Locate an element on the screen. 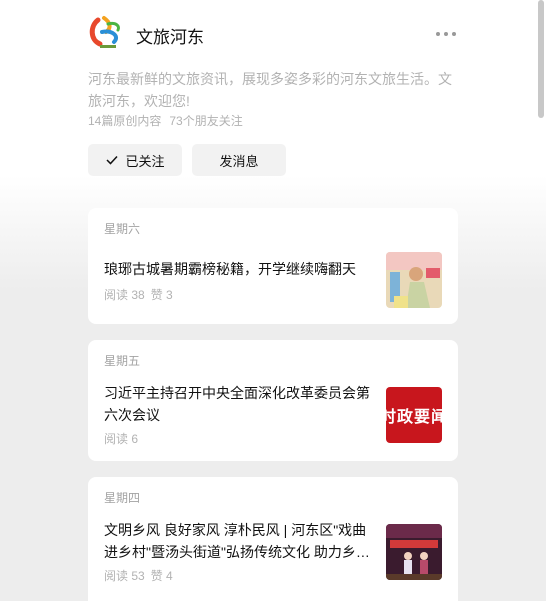 The width and height of the screenshot is (546, 601). article-meta: 阅读 38 赞 3 is located at coordinates (138, 294).